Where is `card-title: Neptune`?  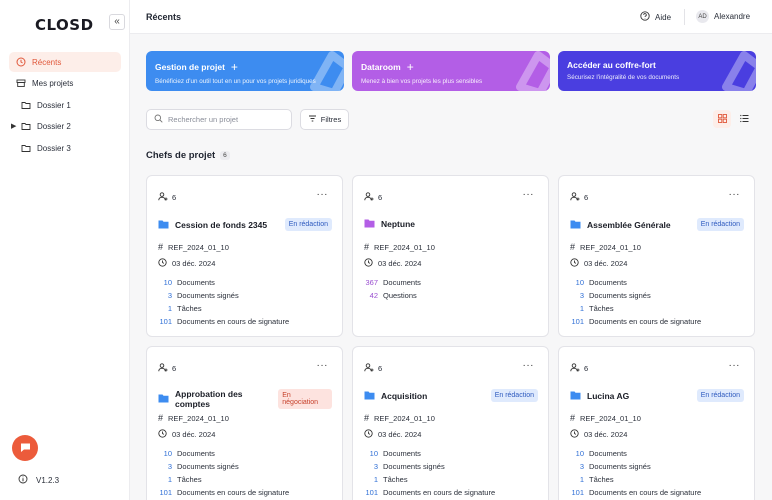 card-title: Neptune is located at coordinates (389, 224).